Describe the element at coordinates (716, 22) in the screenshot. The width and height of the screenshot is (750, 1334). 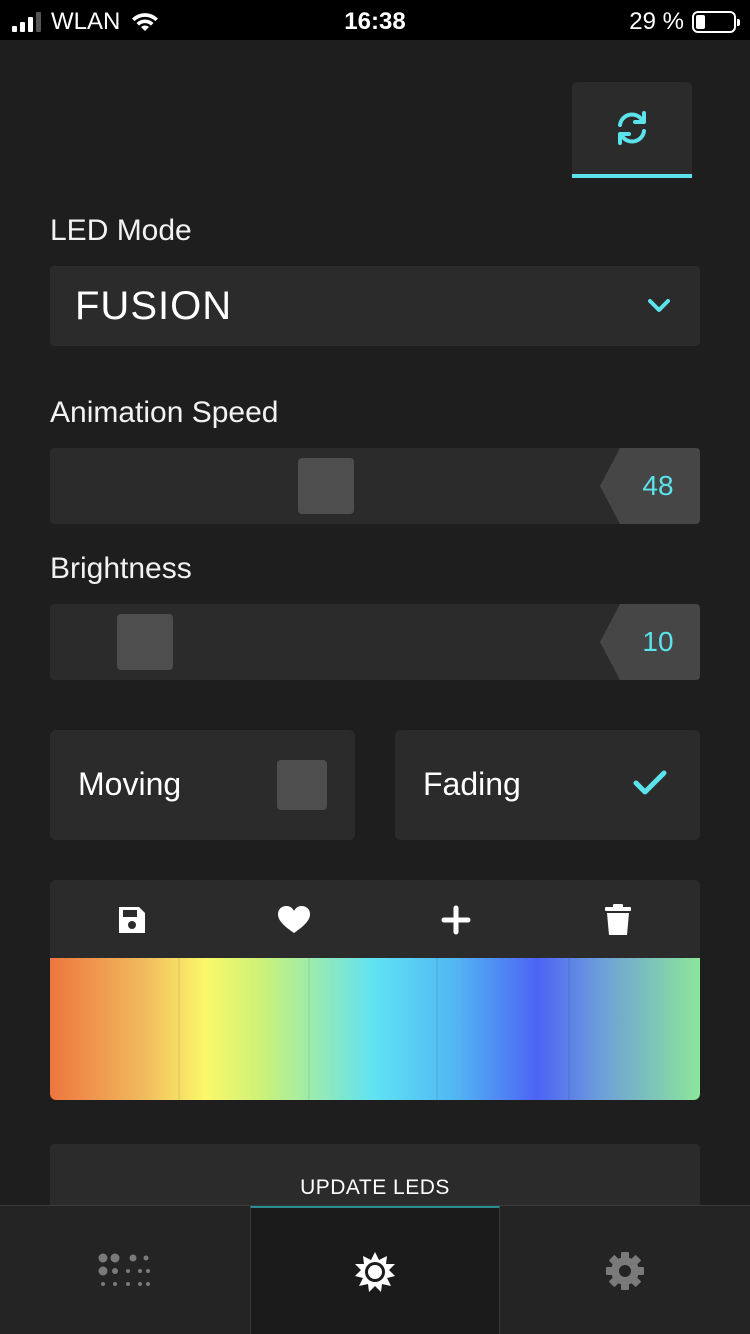
I see `battery-icon` at that location.